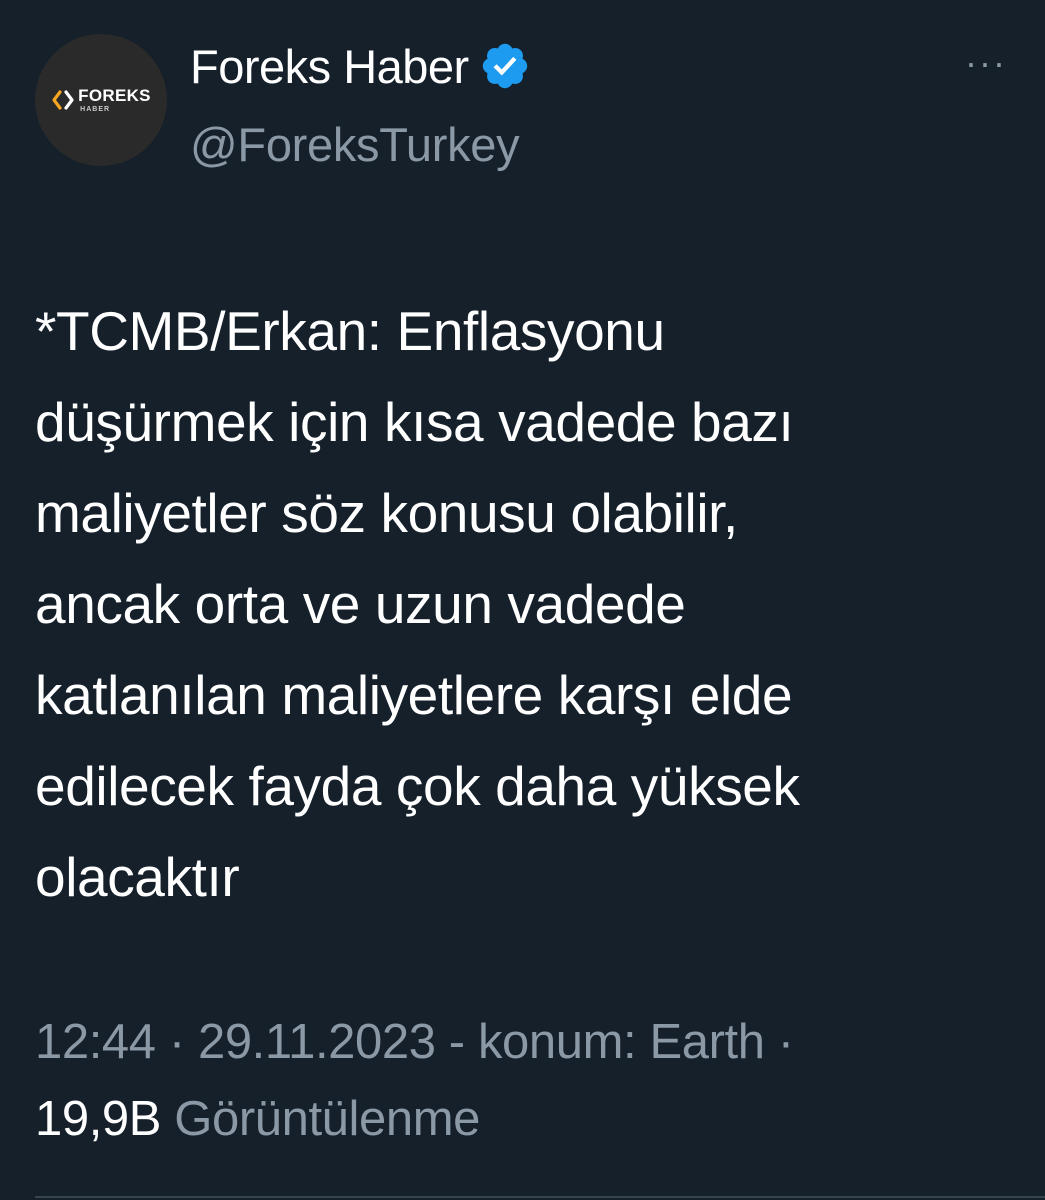 Image resolution: width=1045 pixels, height=1200 pixels. I want to click on verified-badge-icon, so click(505, 66).